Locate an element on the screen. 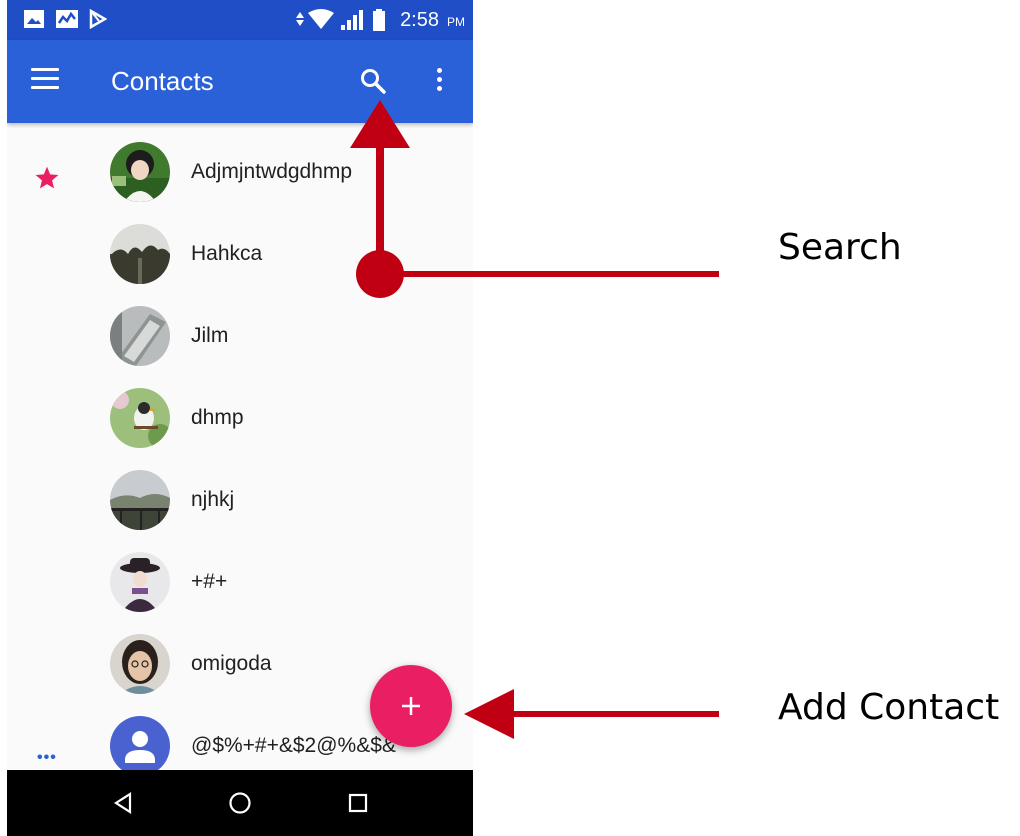 The height and width of the screenshot is (836, 1020). back-icon is located at coordinates (123, 803).